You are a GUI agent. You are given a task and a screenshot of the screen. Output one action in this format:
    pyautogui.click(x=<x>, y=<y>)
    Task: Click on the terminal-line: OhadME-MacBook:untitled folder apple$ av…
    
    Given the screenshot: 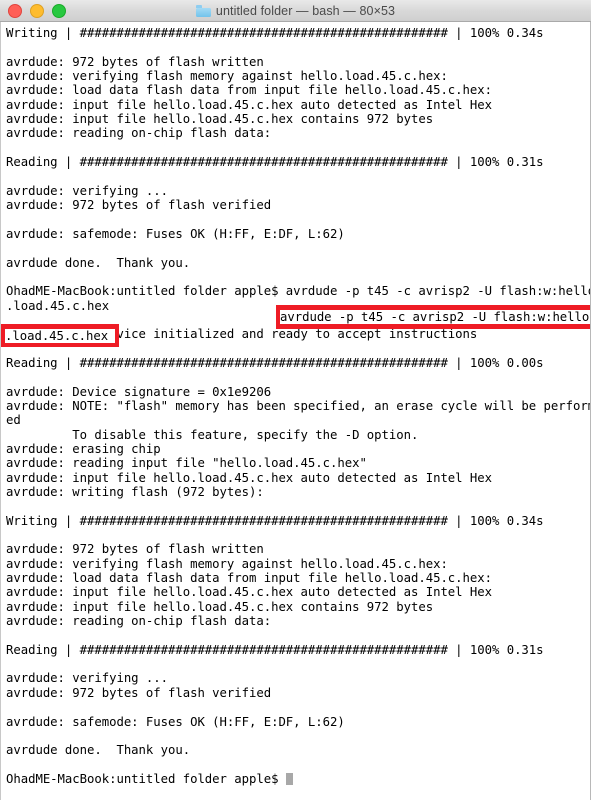 What is the action you would take?
    pyautogui.click(x=298, y=291)
    